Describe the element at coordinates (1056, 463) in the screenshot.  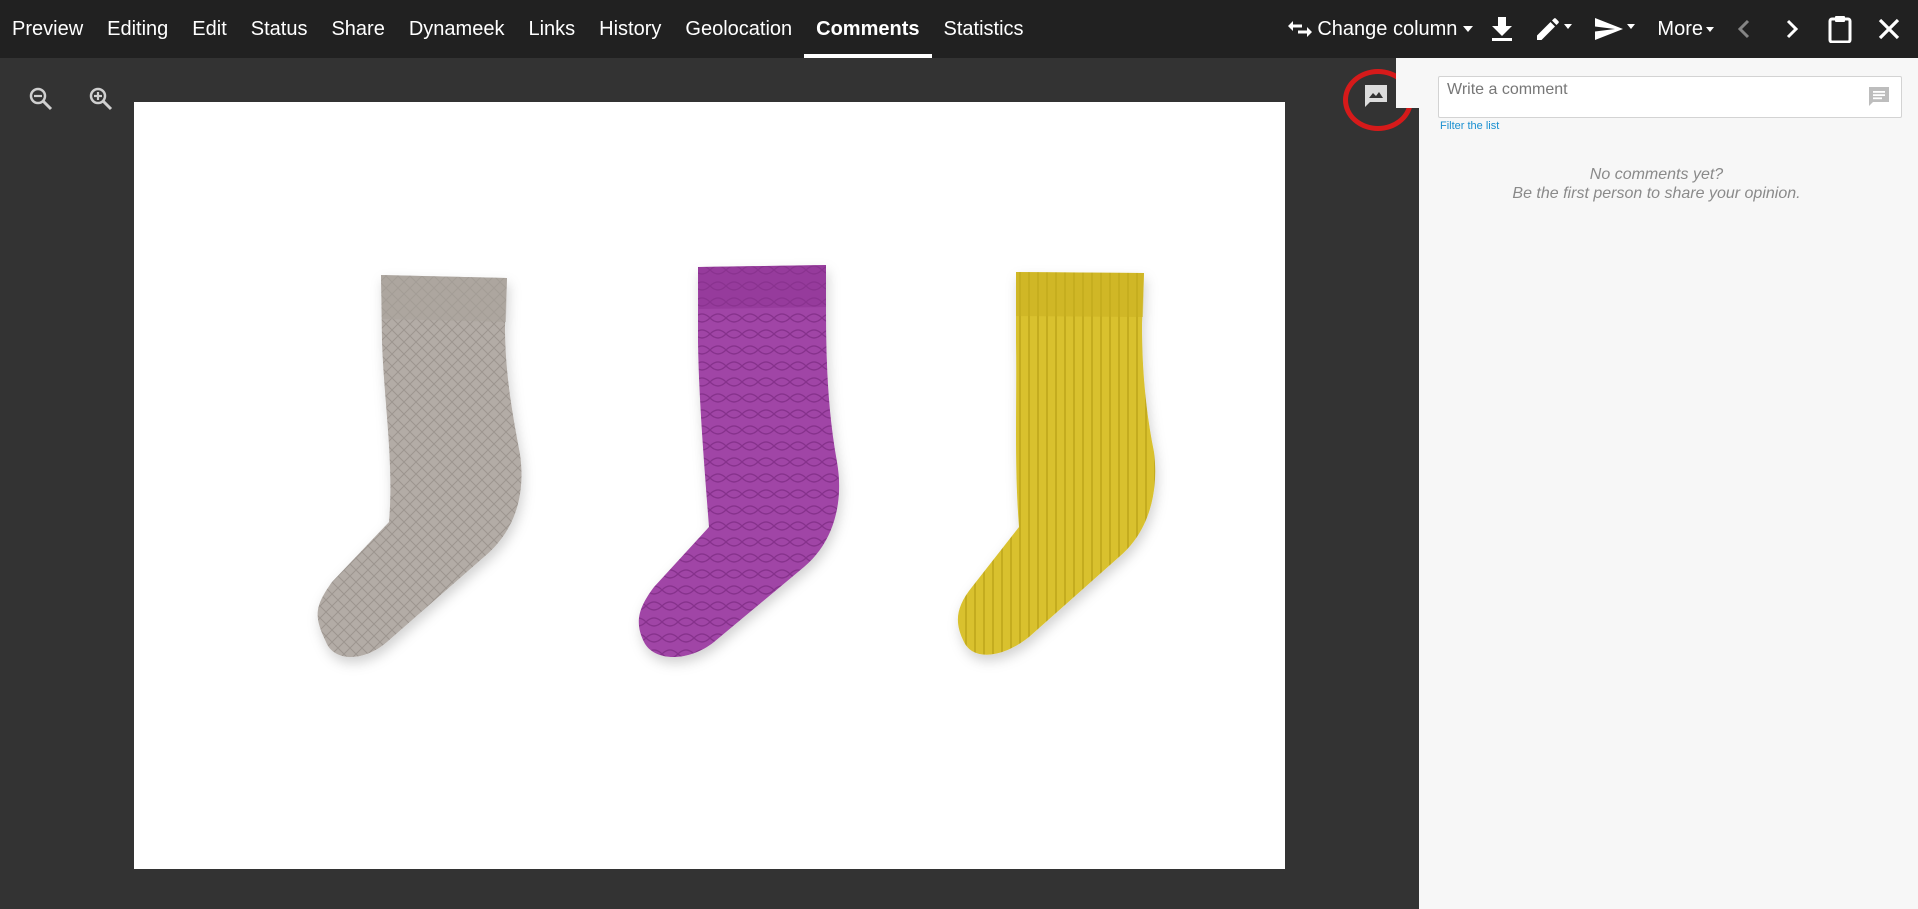
I see `yellow-sock` at that location.